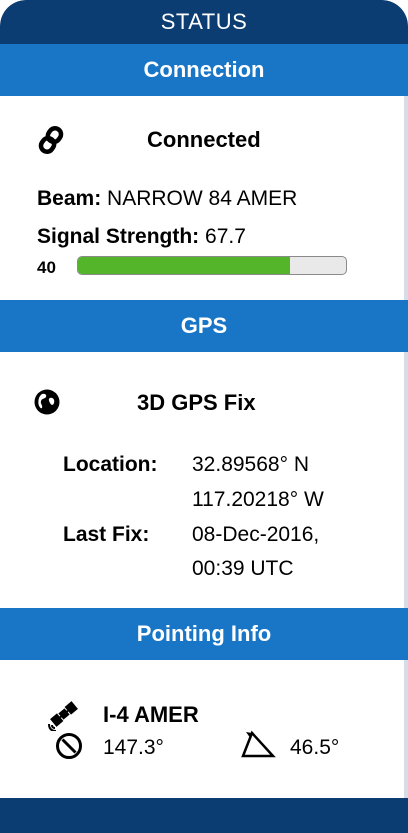 The image size is (408, 833). I want to click on status-header: STATUS, so click(204, 22).